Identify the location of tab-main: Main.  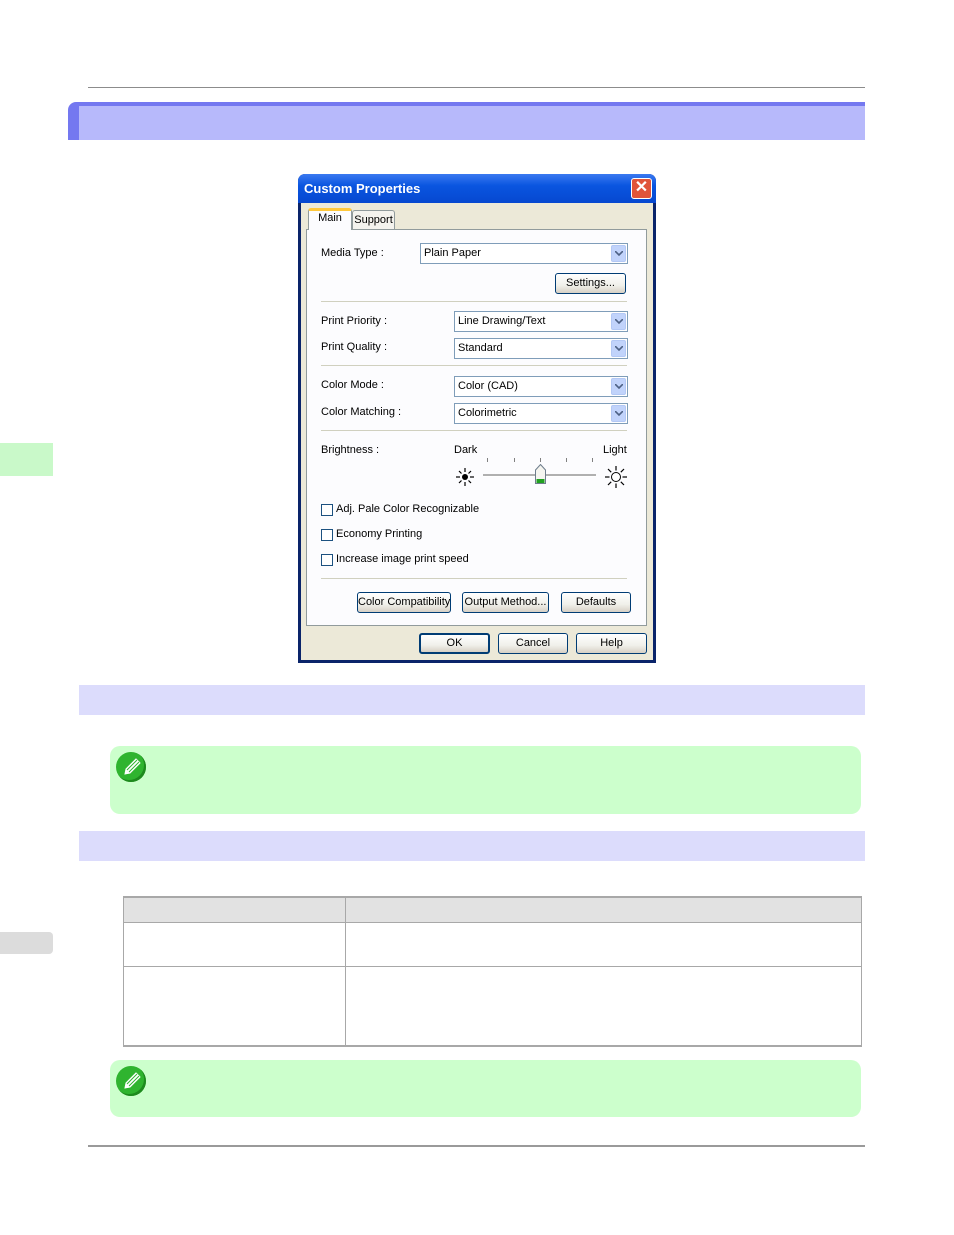
(330, 219).